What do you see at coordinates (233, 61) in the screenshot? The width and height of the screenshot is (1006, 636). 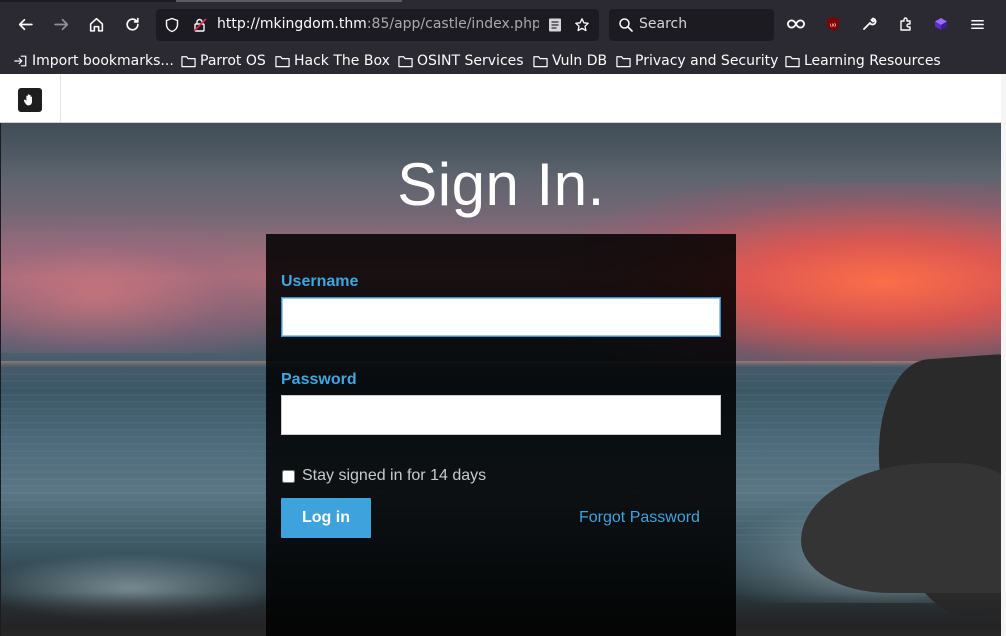 I see `bookmark-label: Parrot OS` at bounding box center [233, 61].